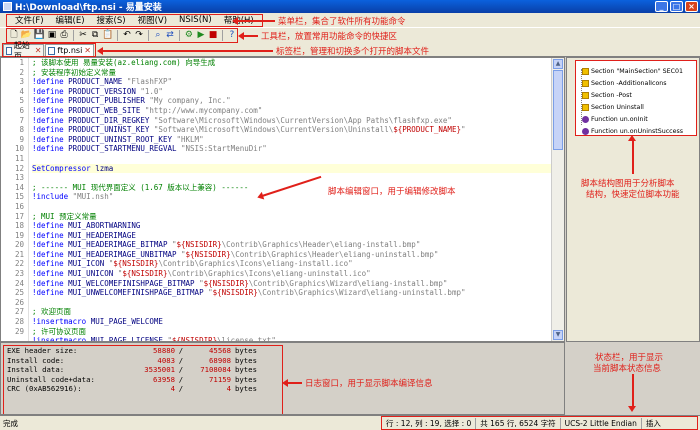 This screenshot has width=700, height=430. What do you see at coordinates (124, 62) in the screenshot?
I see `code-token: ; 该脚本使用 易量安装(az.eliang.com) 向导生成` at bounding box center [124, 62].